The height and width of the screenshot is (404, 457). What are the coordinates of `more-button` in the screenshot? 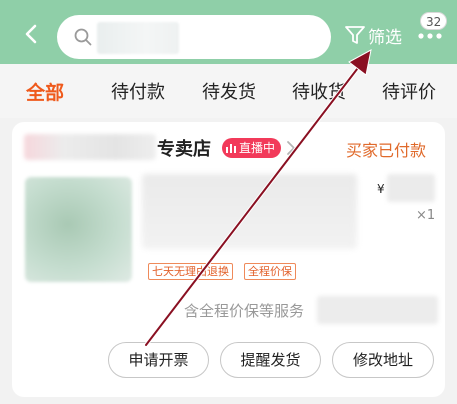 It's located at (430, 36).